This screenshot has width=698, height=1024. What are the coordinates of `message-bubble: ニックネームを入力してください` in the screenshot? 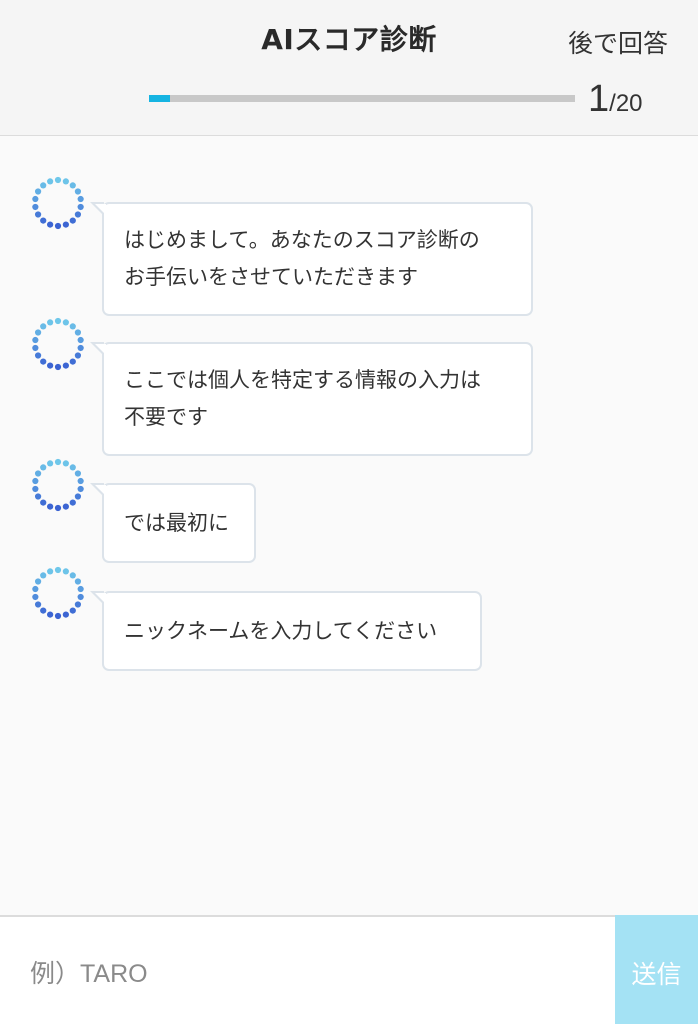 It's located at (286, 631).